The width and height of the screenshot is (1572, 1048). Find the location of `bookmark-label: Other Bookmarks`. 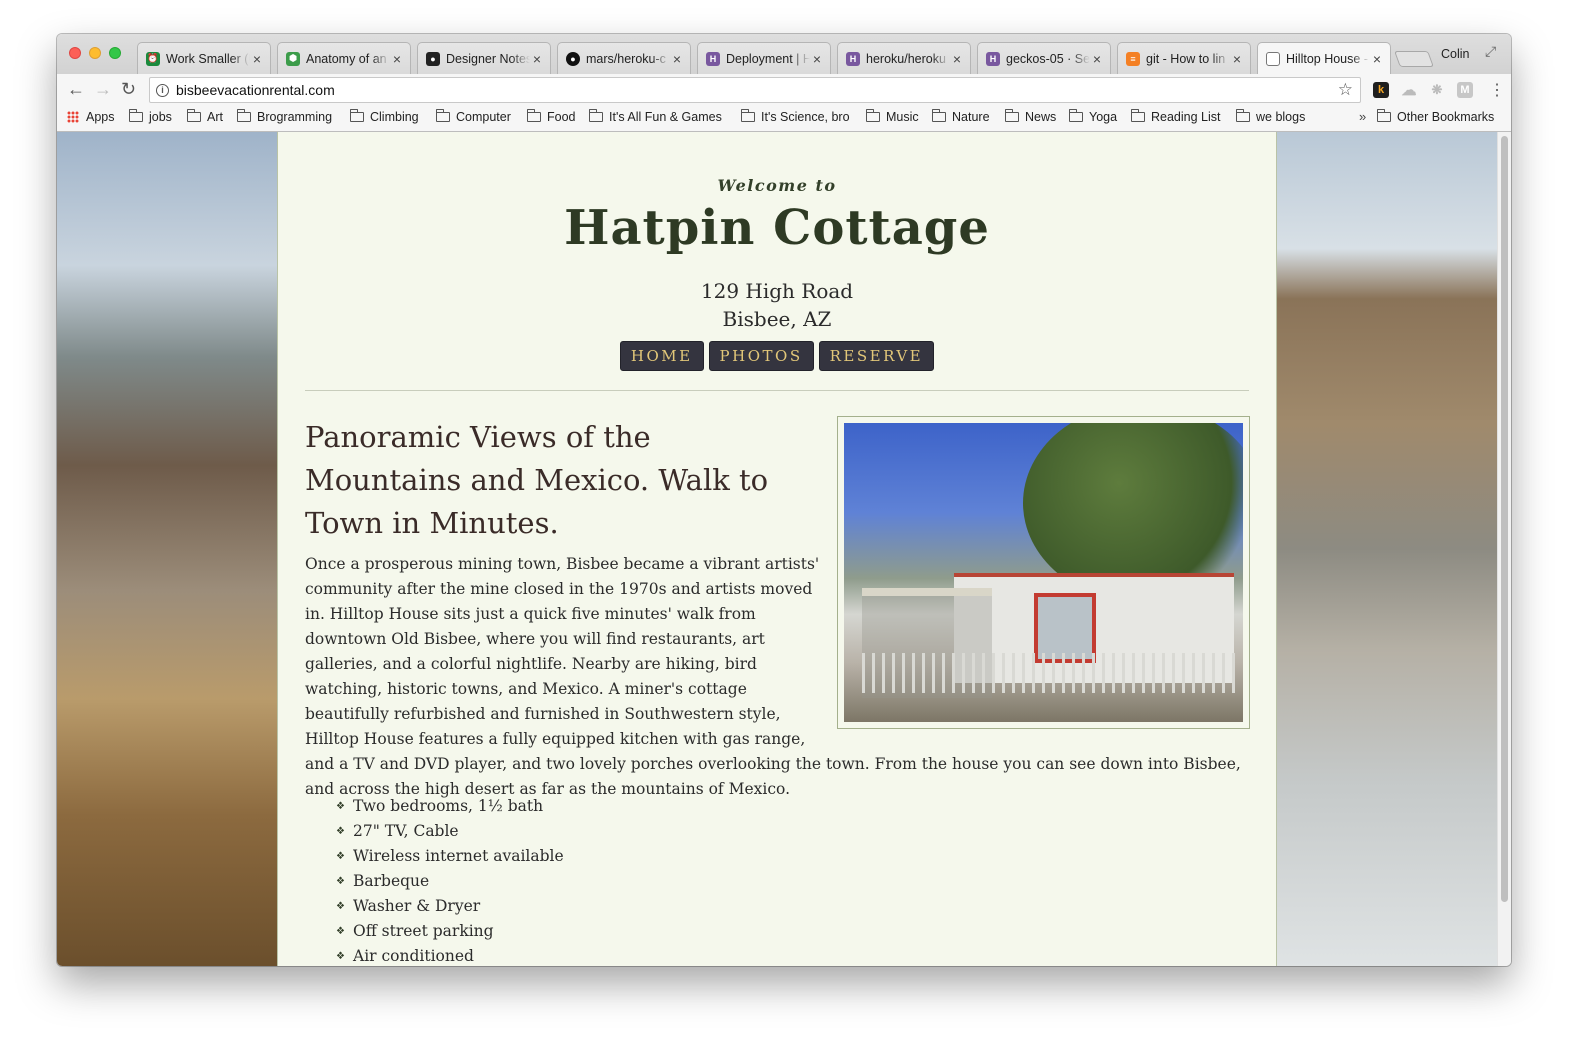

bookmark-label: Other Bookmarks is located at coordinates (1446, 117).